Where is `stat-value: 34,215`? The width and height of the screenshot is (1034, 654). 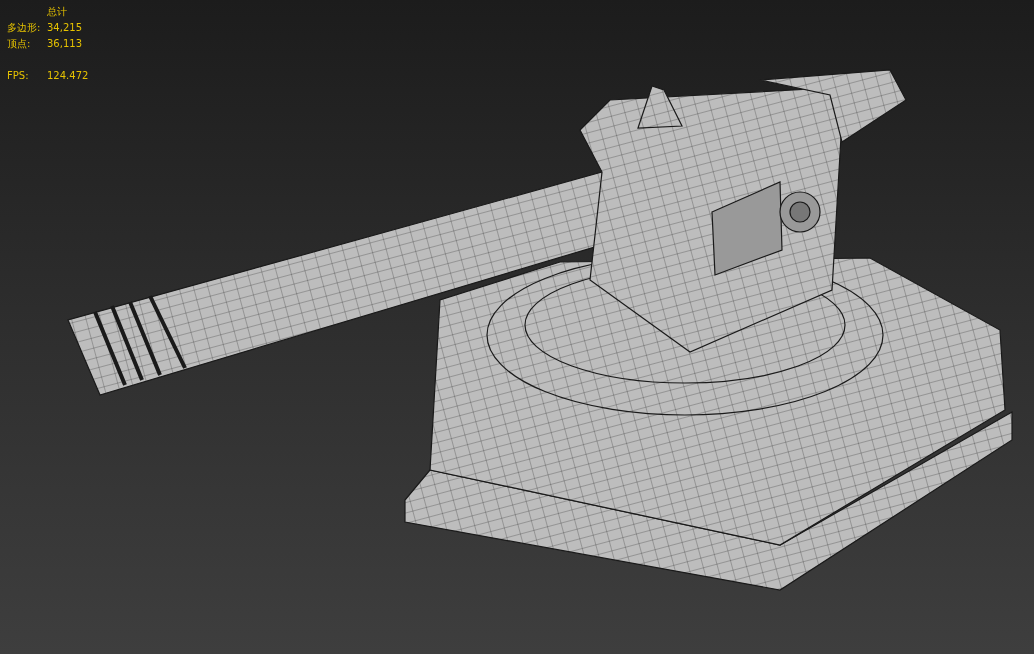
stat-value: 34,215 is located at coordinates (65, 28).